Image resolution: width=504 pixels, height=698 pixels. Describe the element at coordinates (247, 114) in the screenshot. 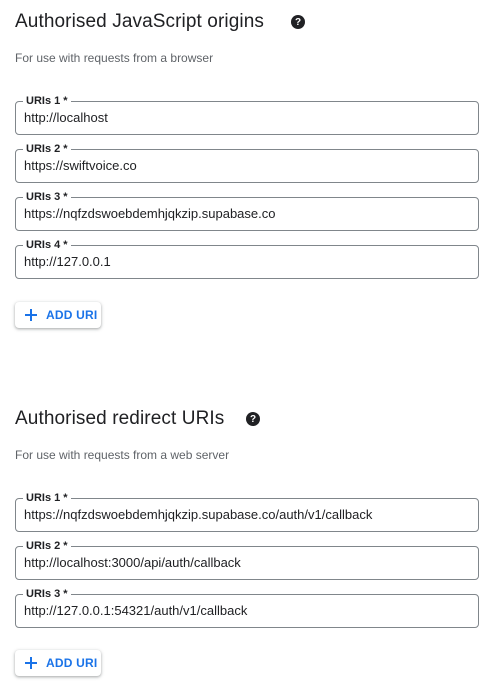

I see `js-origin-uri-field-1: URIs 1 * http://localhost` at that location.